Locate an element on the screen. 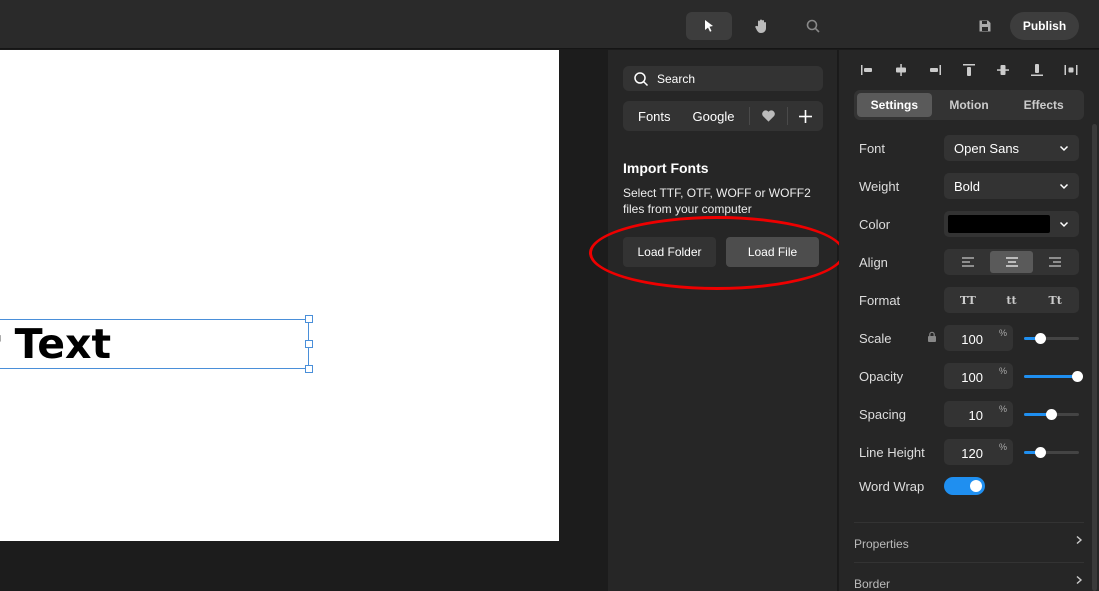 Image resolution: width=1099 pixels, height=591 pixels. align-right-icon is located at coordinates (935, 70).